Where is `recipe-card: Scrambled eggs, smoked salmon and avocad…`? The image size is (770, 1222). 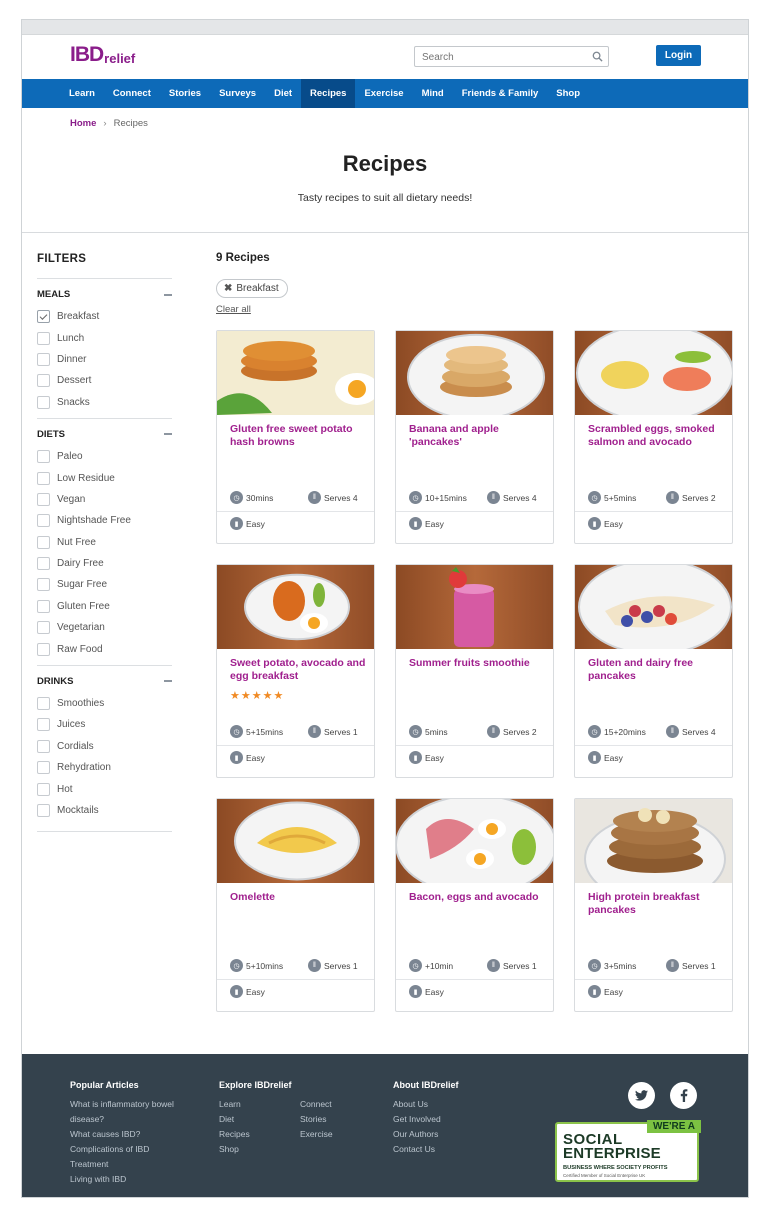 recipe-card: Scrambled eggs, smoked salmon and avocad… is located at coordinates (653, 437).